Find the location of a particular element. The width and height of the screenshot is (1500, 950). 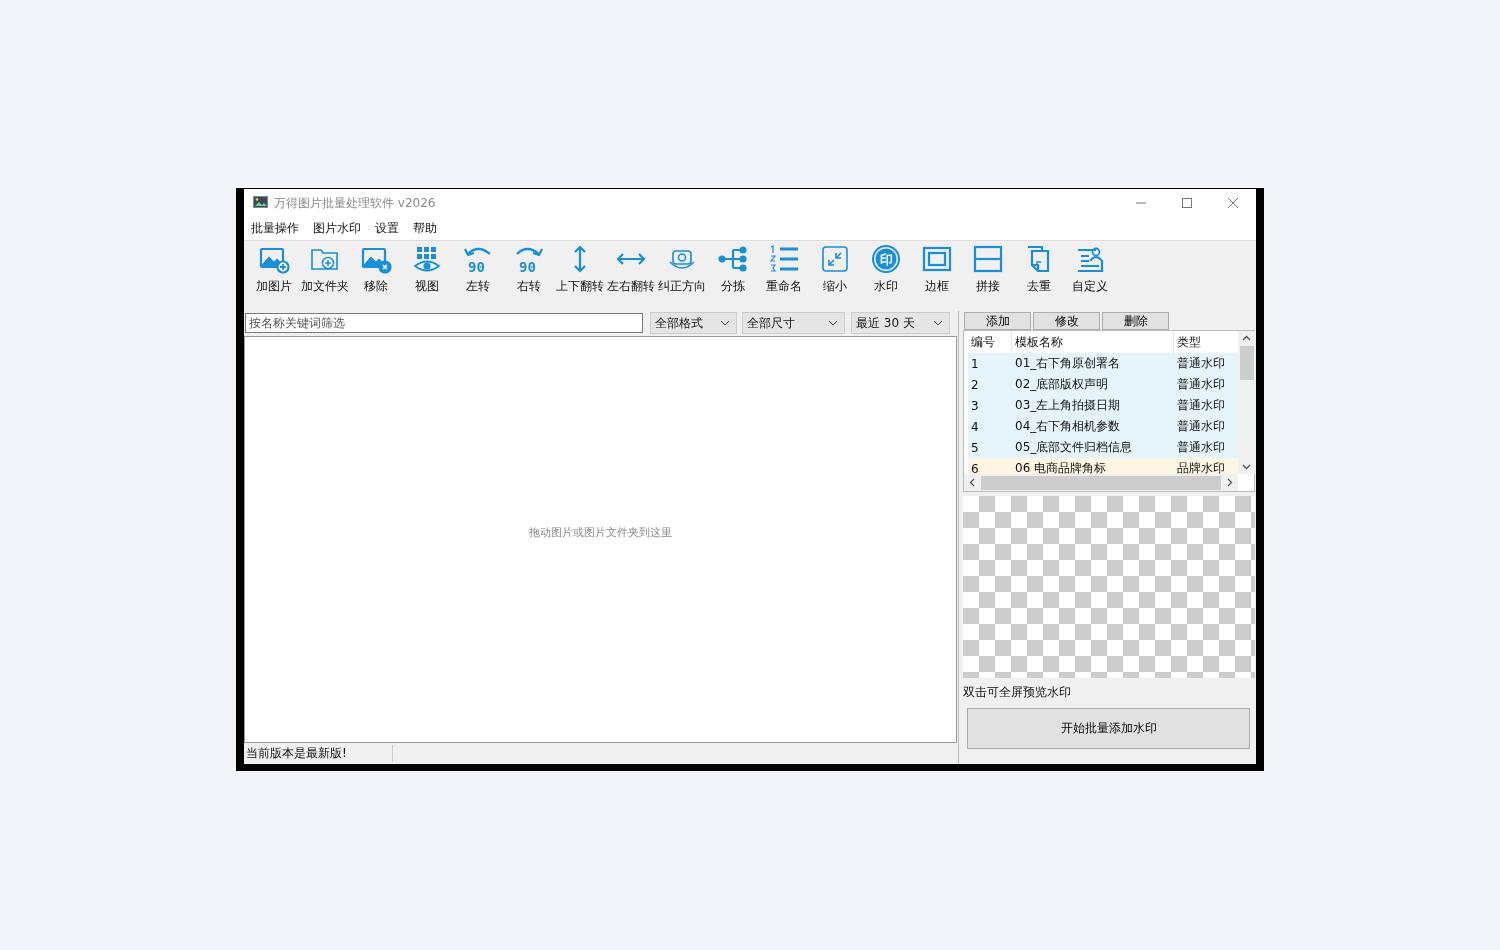

start-button: 开始批量添加水印 is located at coordinates (1108, 728).